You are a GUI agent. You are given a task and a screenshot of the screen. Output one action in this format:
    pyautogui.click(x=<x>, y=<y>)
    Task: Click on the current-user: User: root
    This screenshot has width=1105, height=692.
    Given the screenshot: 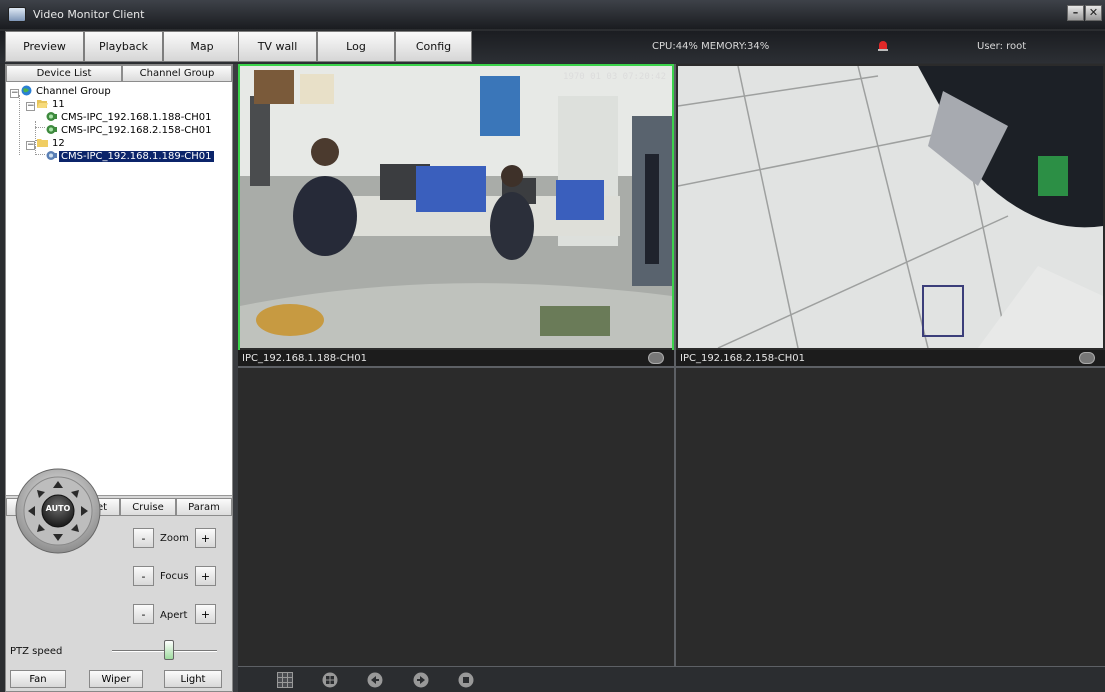 What is the action you would take?
    pyautogui.click(x=1002, y=46)
    